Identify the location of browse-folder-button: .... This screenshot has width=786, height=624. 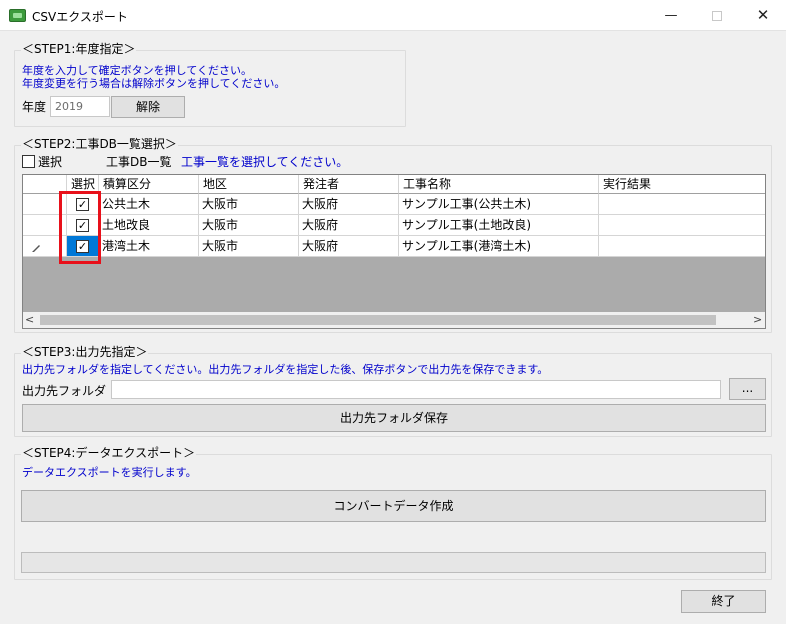
(747, 389).